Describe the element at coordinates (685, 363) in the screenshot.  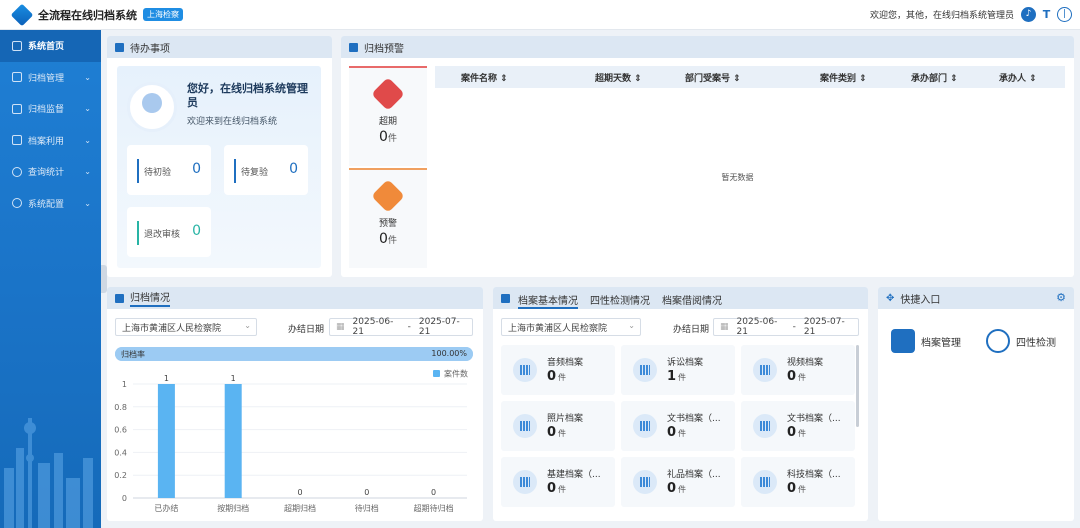
I see `archive-type-name: 诉讼档案` at that location.